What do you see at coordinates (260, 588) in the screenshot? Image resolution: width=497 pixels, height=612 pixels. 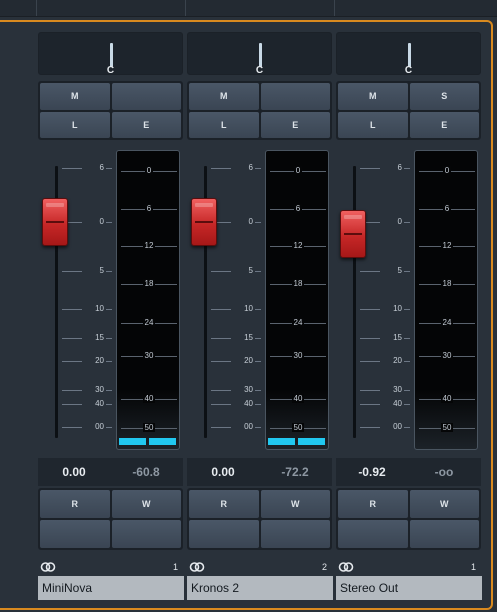 I see `channel-name: Kronos 2` at bounding box center [260, 588].